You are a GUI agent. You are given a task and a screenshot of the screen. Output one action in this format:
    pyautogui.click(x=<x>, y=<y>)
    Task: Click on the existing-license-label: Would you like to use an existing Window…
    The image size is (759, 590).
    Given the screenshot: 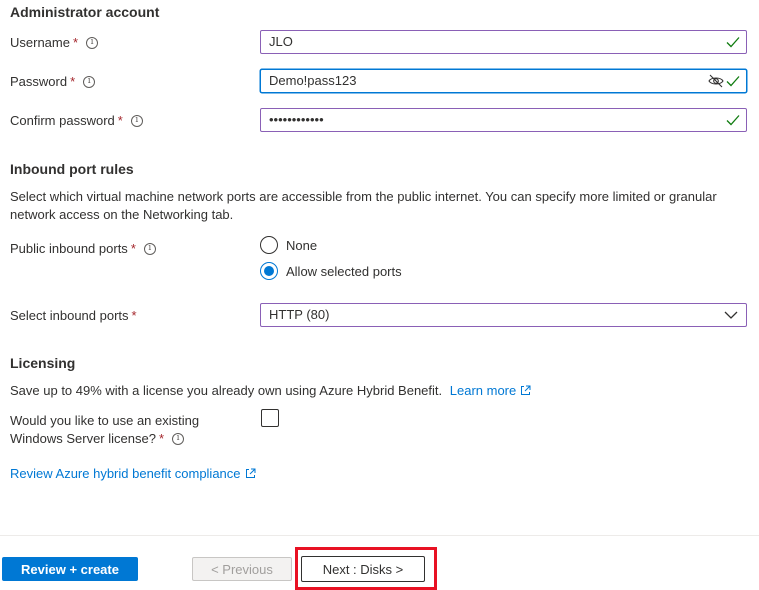 What is the action you would take?
    pyautogui.click(x=104, y=430)
    